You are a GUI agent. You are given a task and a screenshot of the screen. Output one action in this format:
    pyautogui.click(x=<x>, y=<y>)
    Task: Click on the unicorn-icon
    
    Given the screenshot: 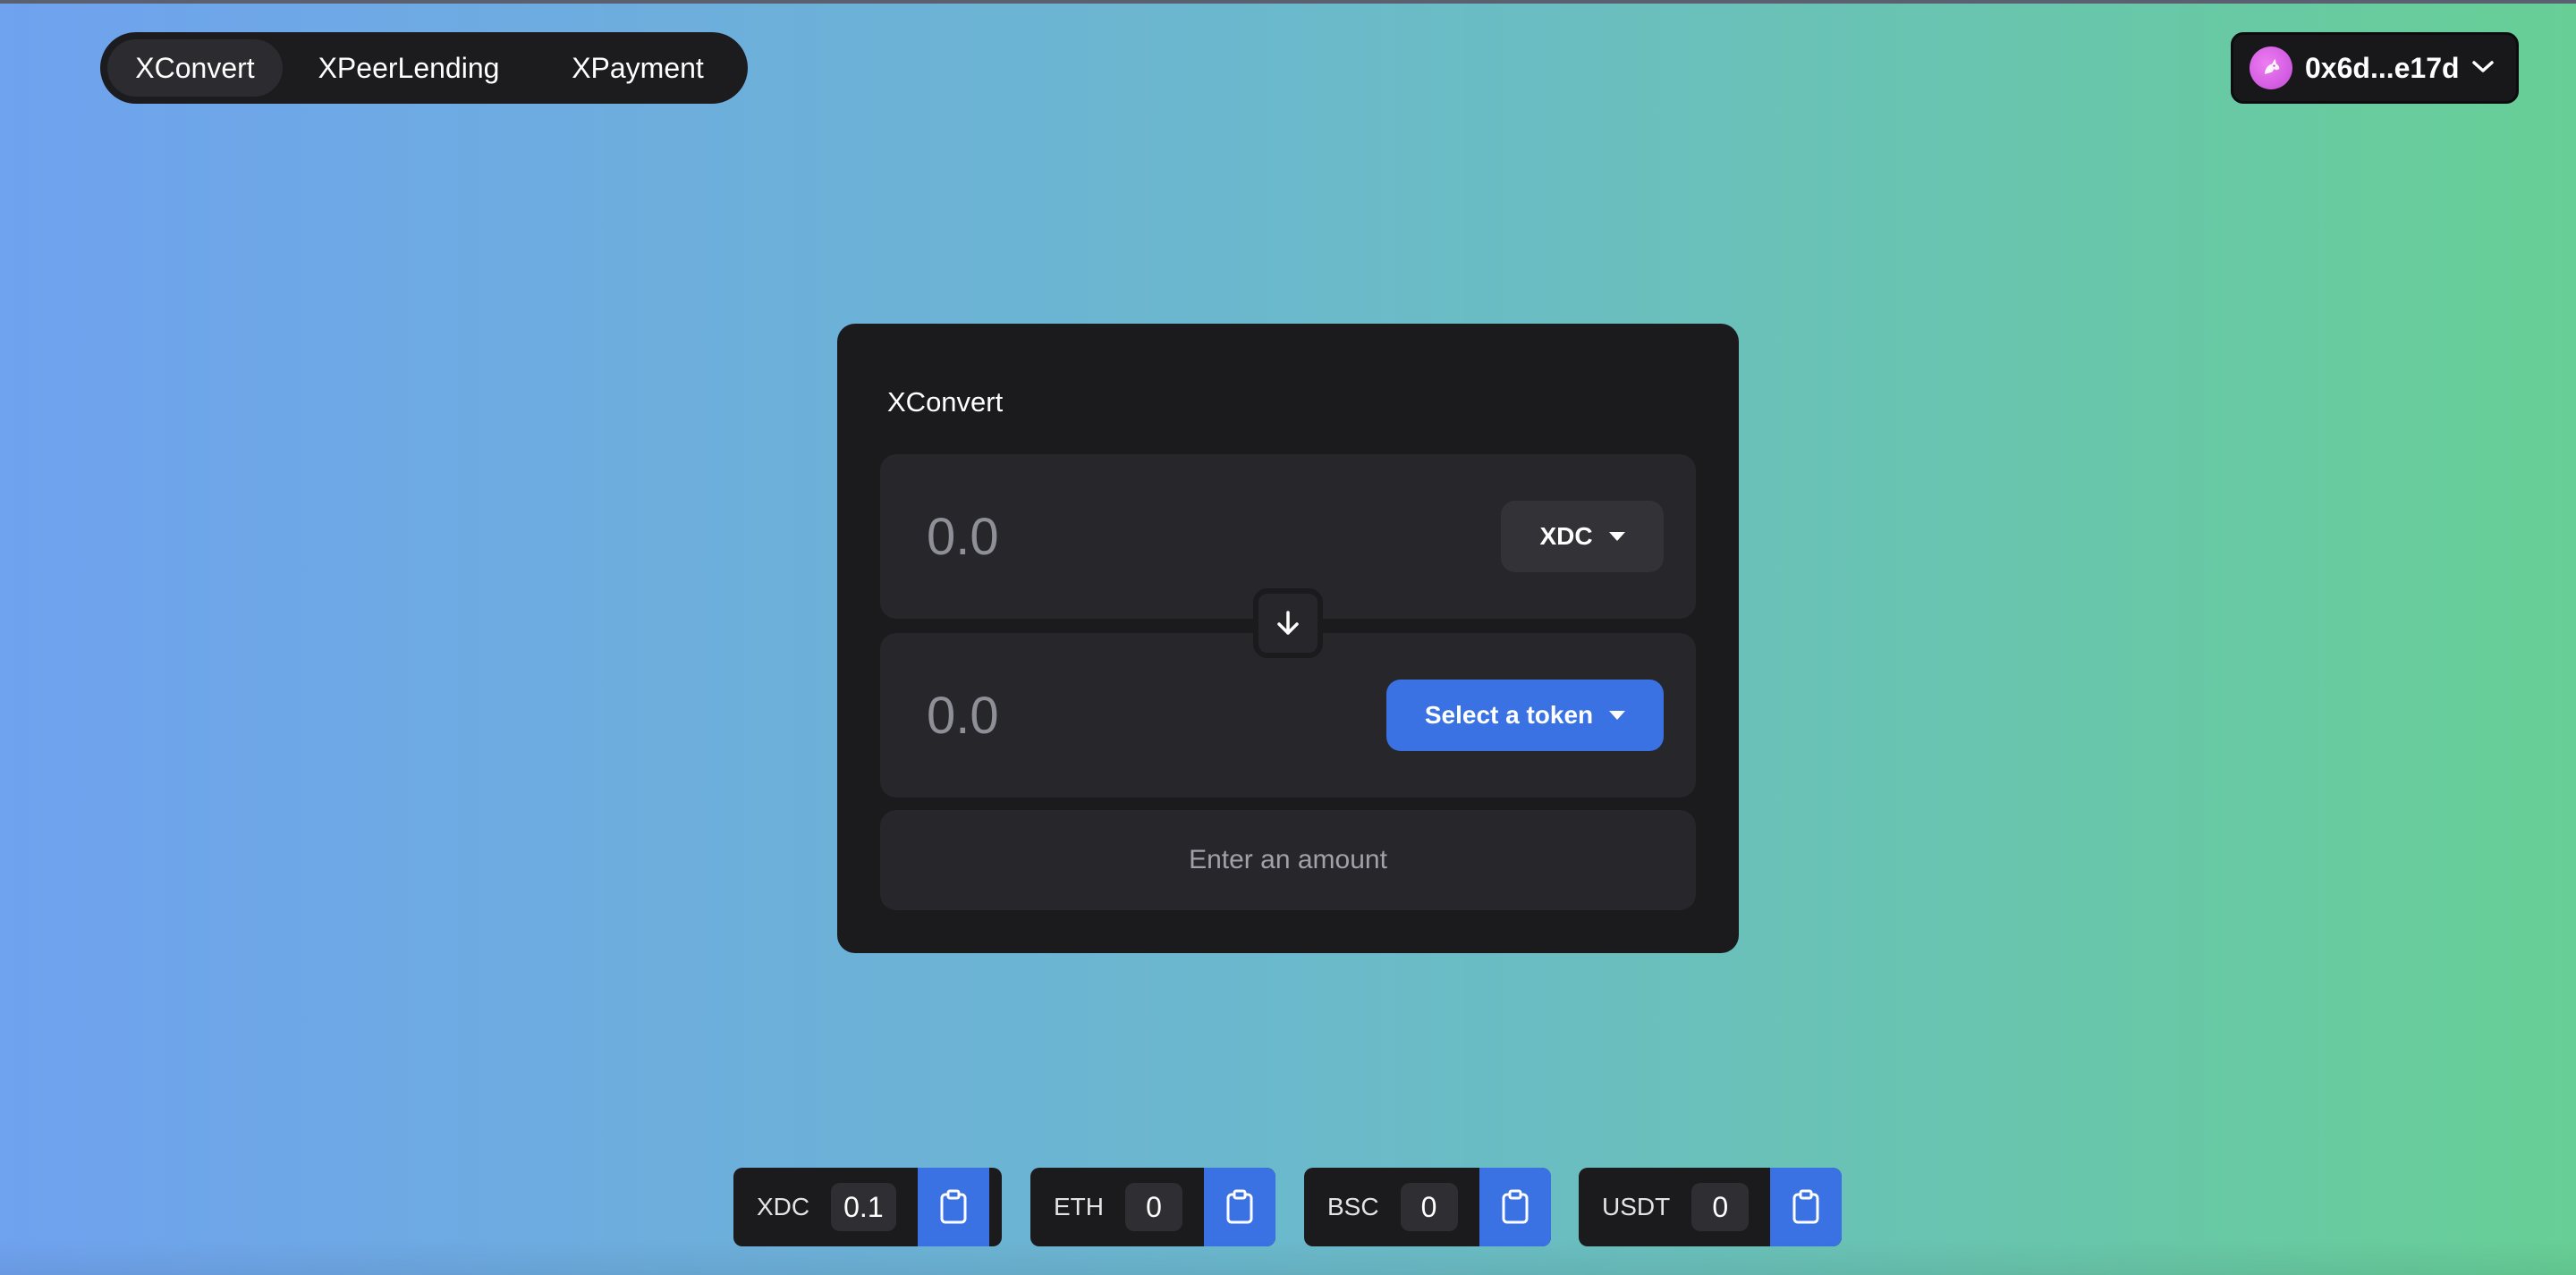 What is the action you would take?
    pyautogui.click(x=2271, y=67)
    